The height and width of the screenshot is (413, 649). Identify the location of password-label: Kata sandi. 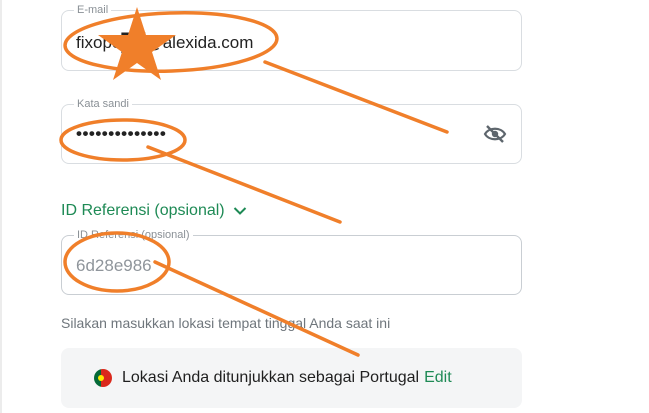
(103, 104).